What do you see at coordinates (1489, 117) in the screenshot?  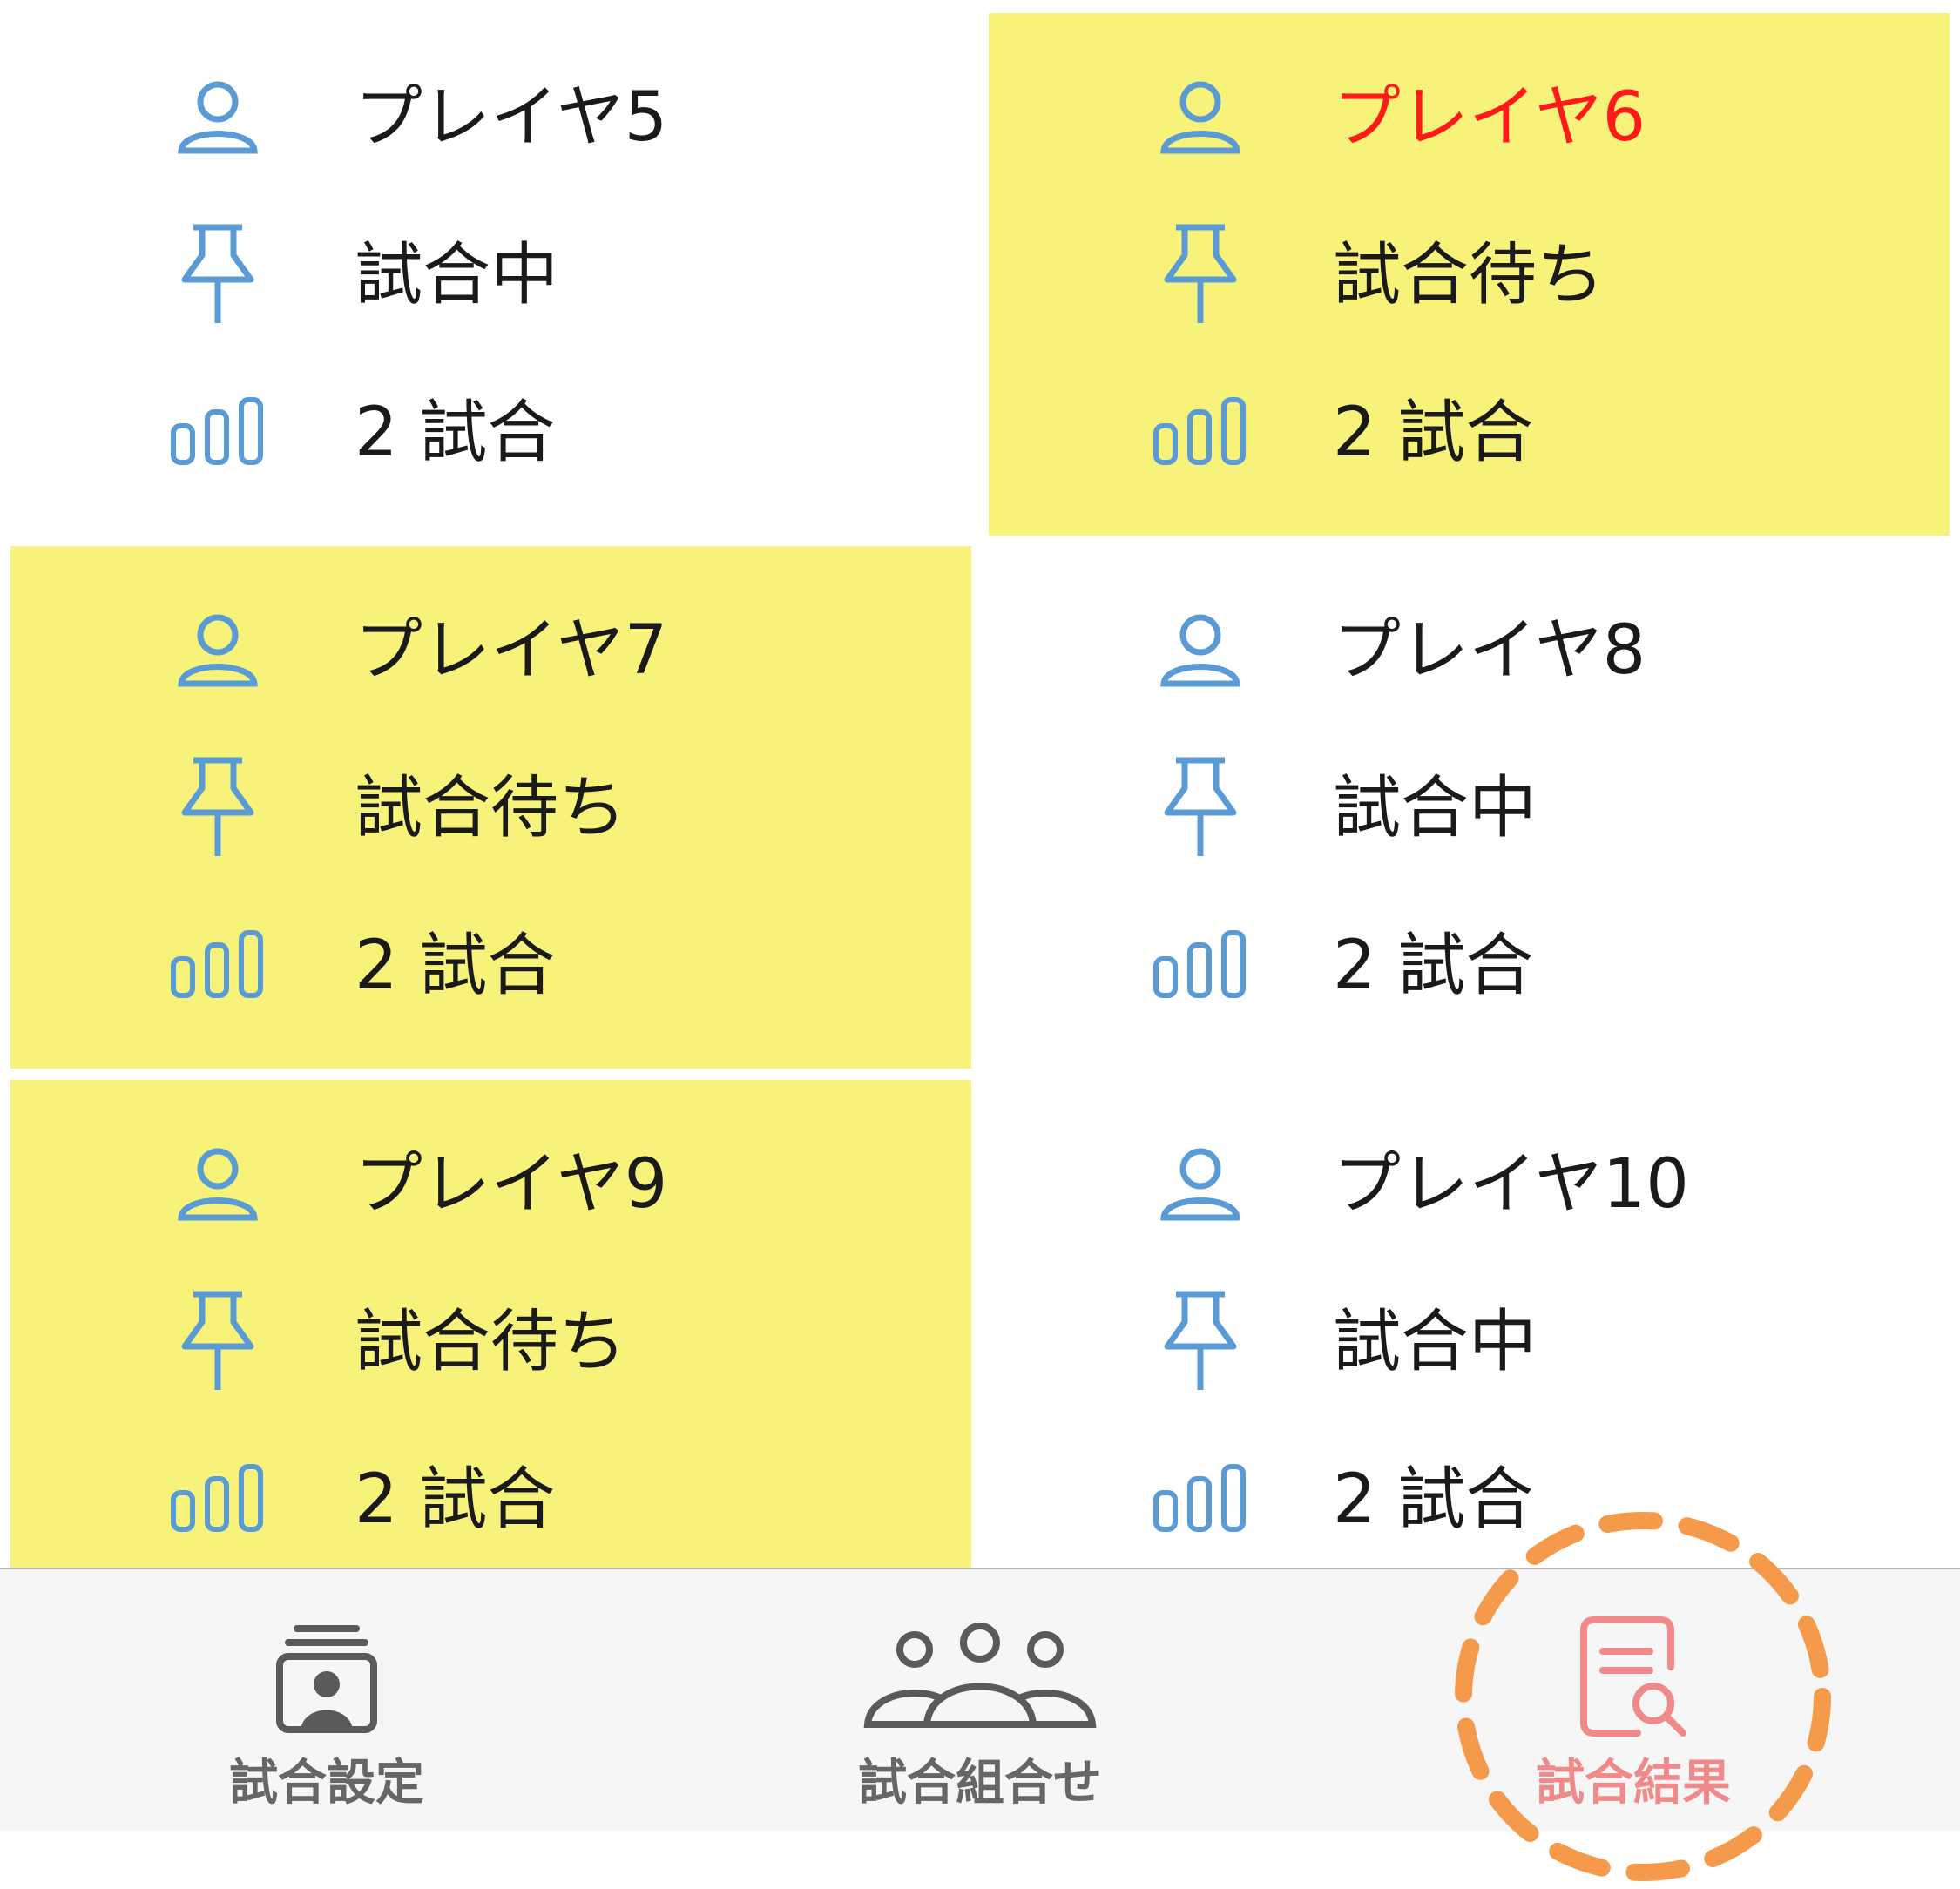 I see `player-name: プレイヤ6` at bounding box center [1489, 117].